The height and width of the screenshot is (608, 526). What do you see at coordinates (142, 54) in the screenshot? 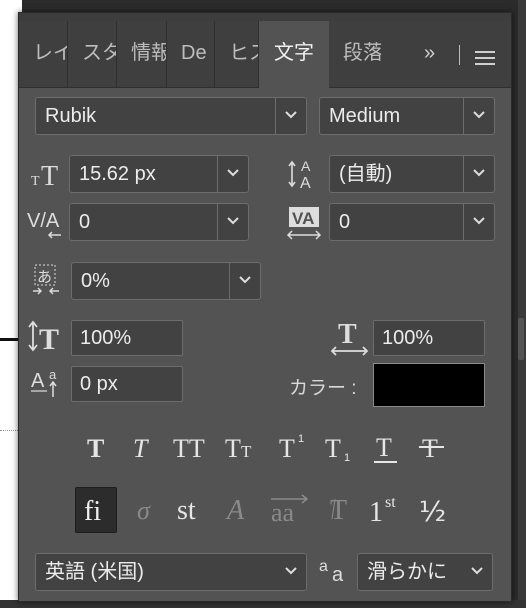
I see `tab-info: 情報` at bounding box center [142, 54].